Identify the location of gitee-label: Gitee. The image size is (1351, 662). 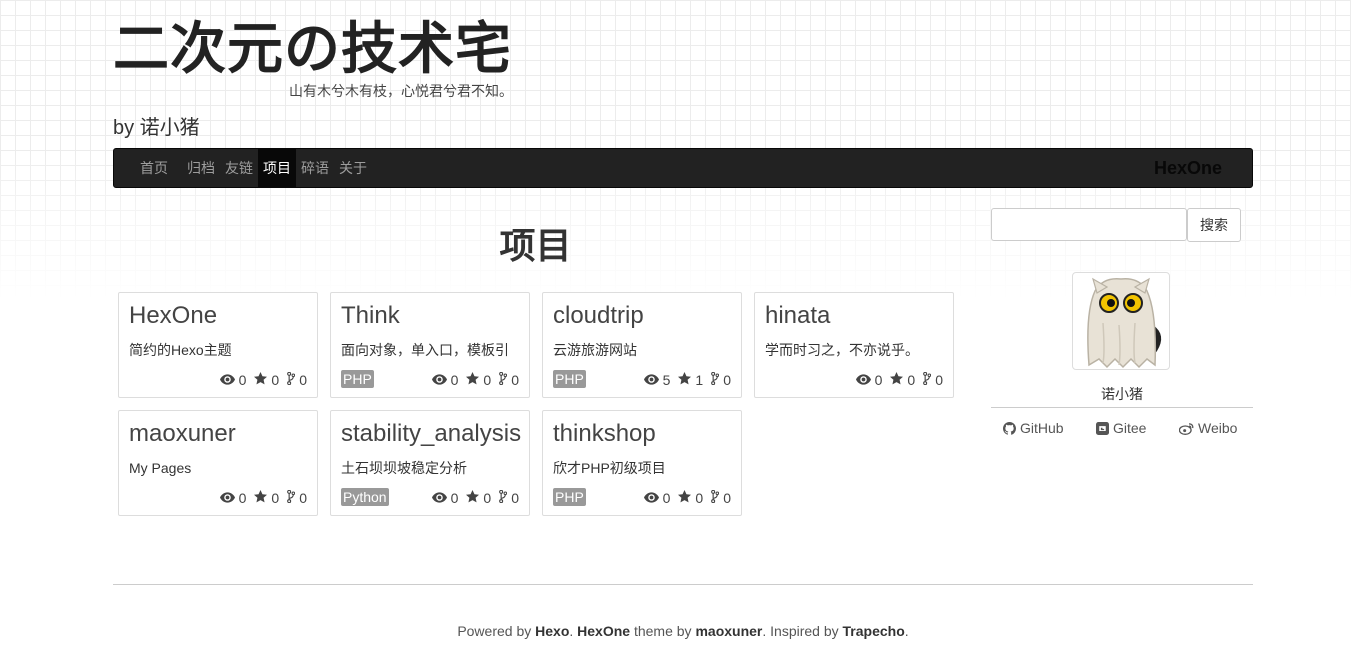
(1130, 428).